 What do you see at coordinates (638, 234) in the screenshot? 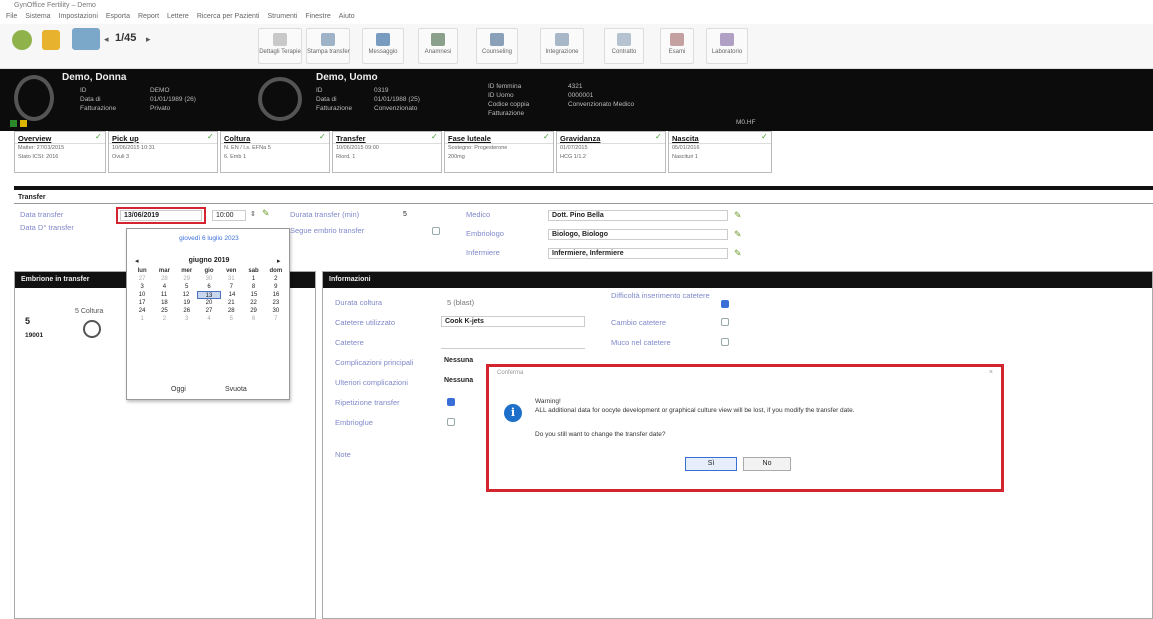
I see `embryologist-select: Biologo, Biologo` at bounding box center [638, 234].